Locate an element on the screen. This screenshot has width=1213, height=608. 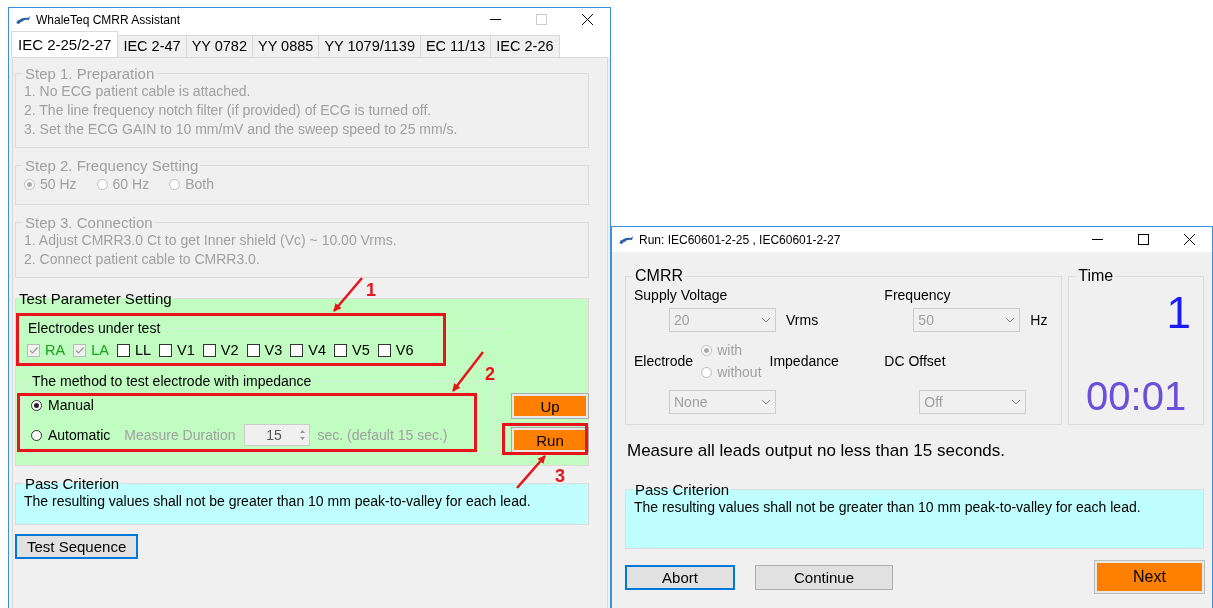
tab: YY 0782 is located at coordinates (219, 46).